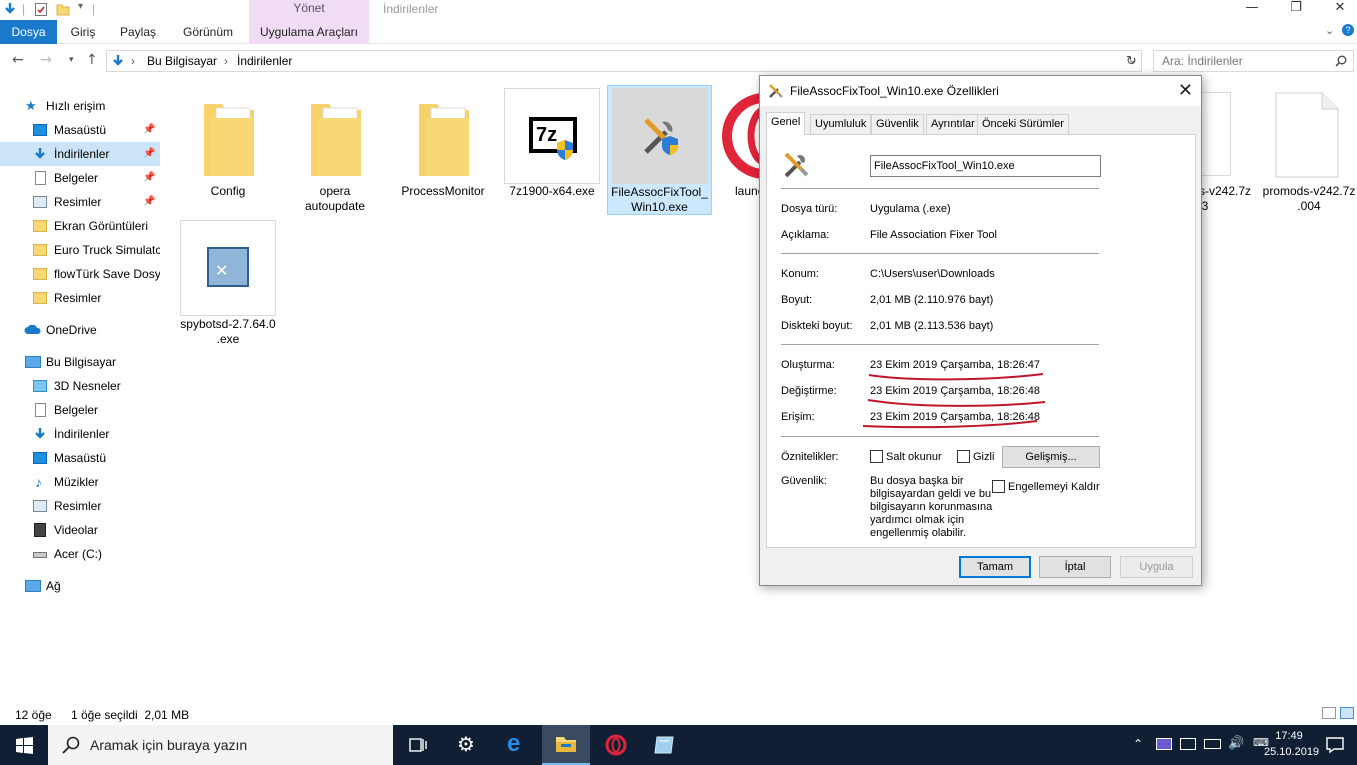 This screenshot has height=765, width=1357. Describe the element at coordinates (264, 61) in the screenshot. I see `breadcrumb-downloads: İndirilenler` at that location.